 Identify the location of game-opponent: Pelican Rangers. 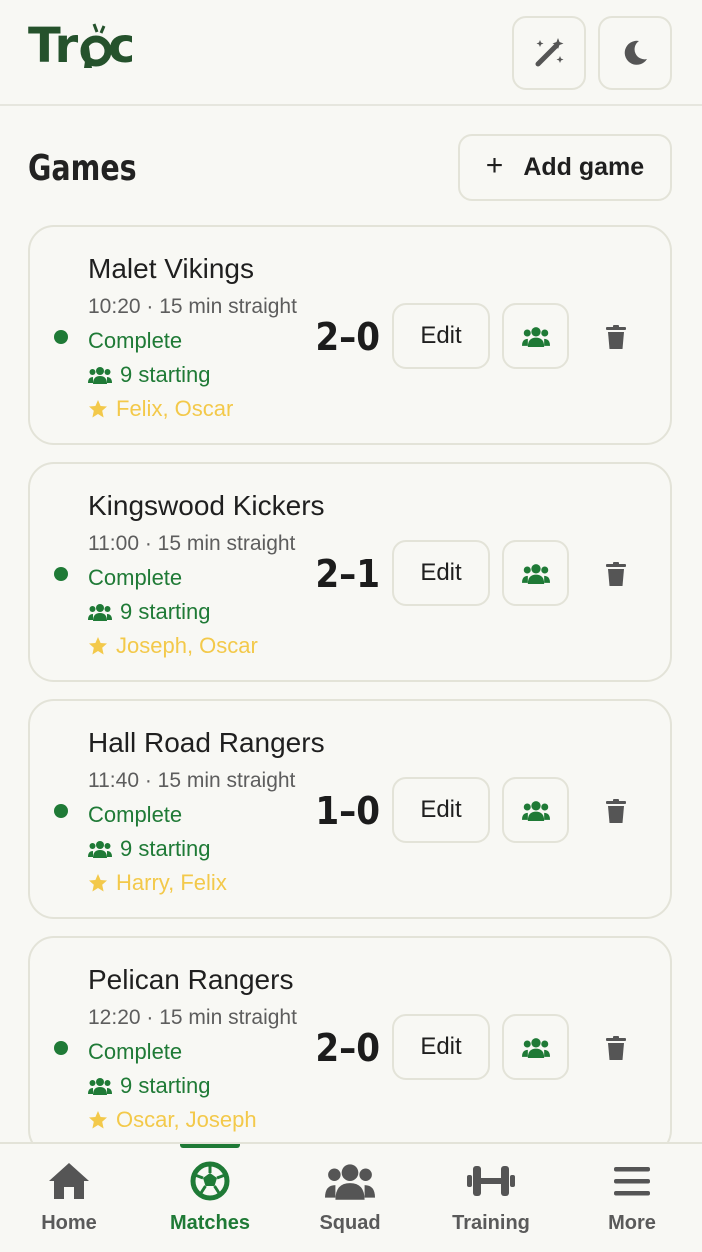
(191, 979).